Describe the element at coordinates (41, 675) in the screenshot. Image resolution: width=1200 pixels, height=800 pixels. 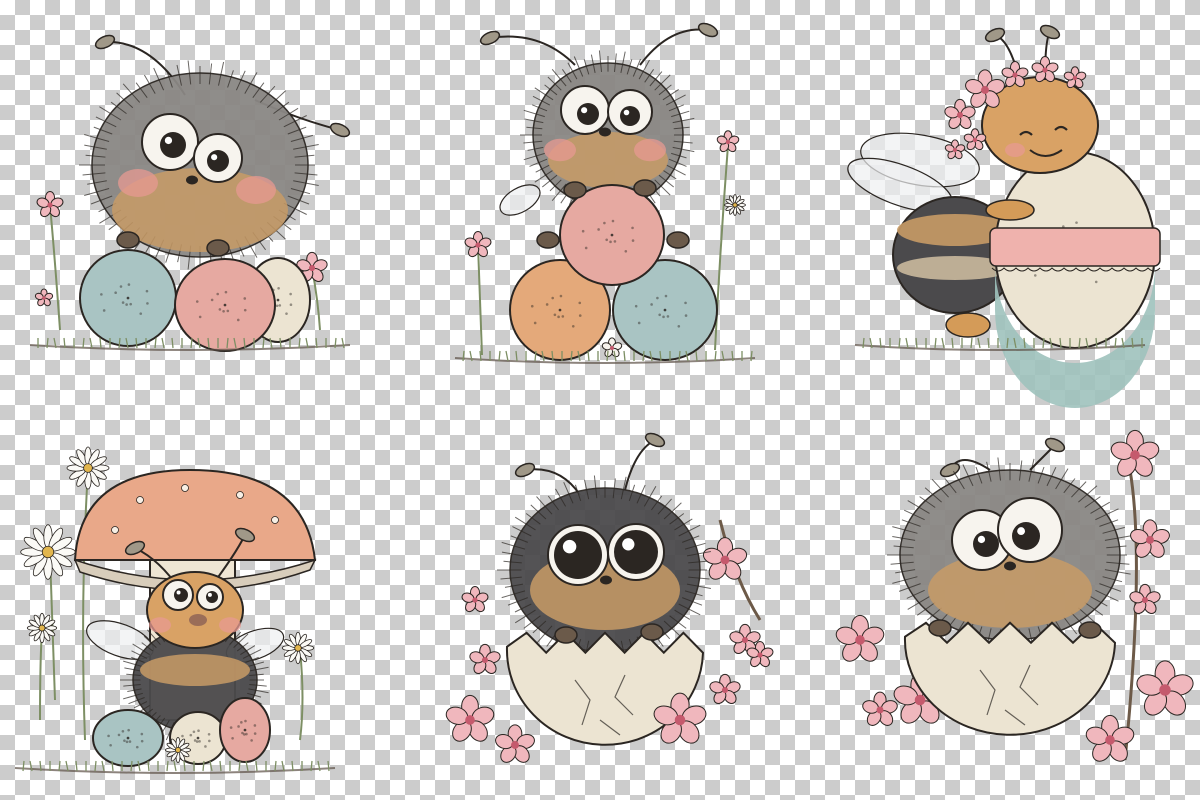
I see `flower-stem` at that location.